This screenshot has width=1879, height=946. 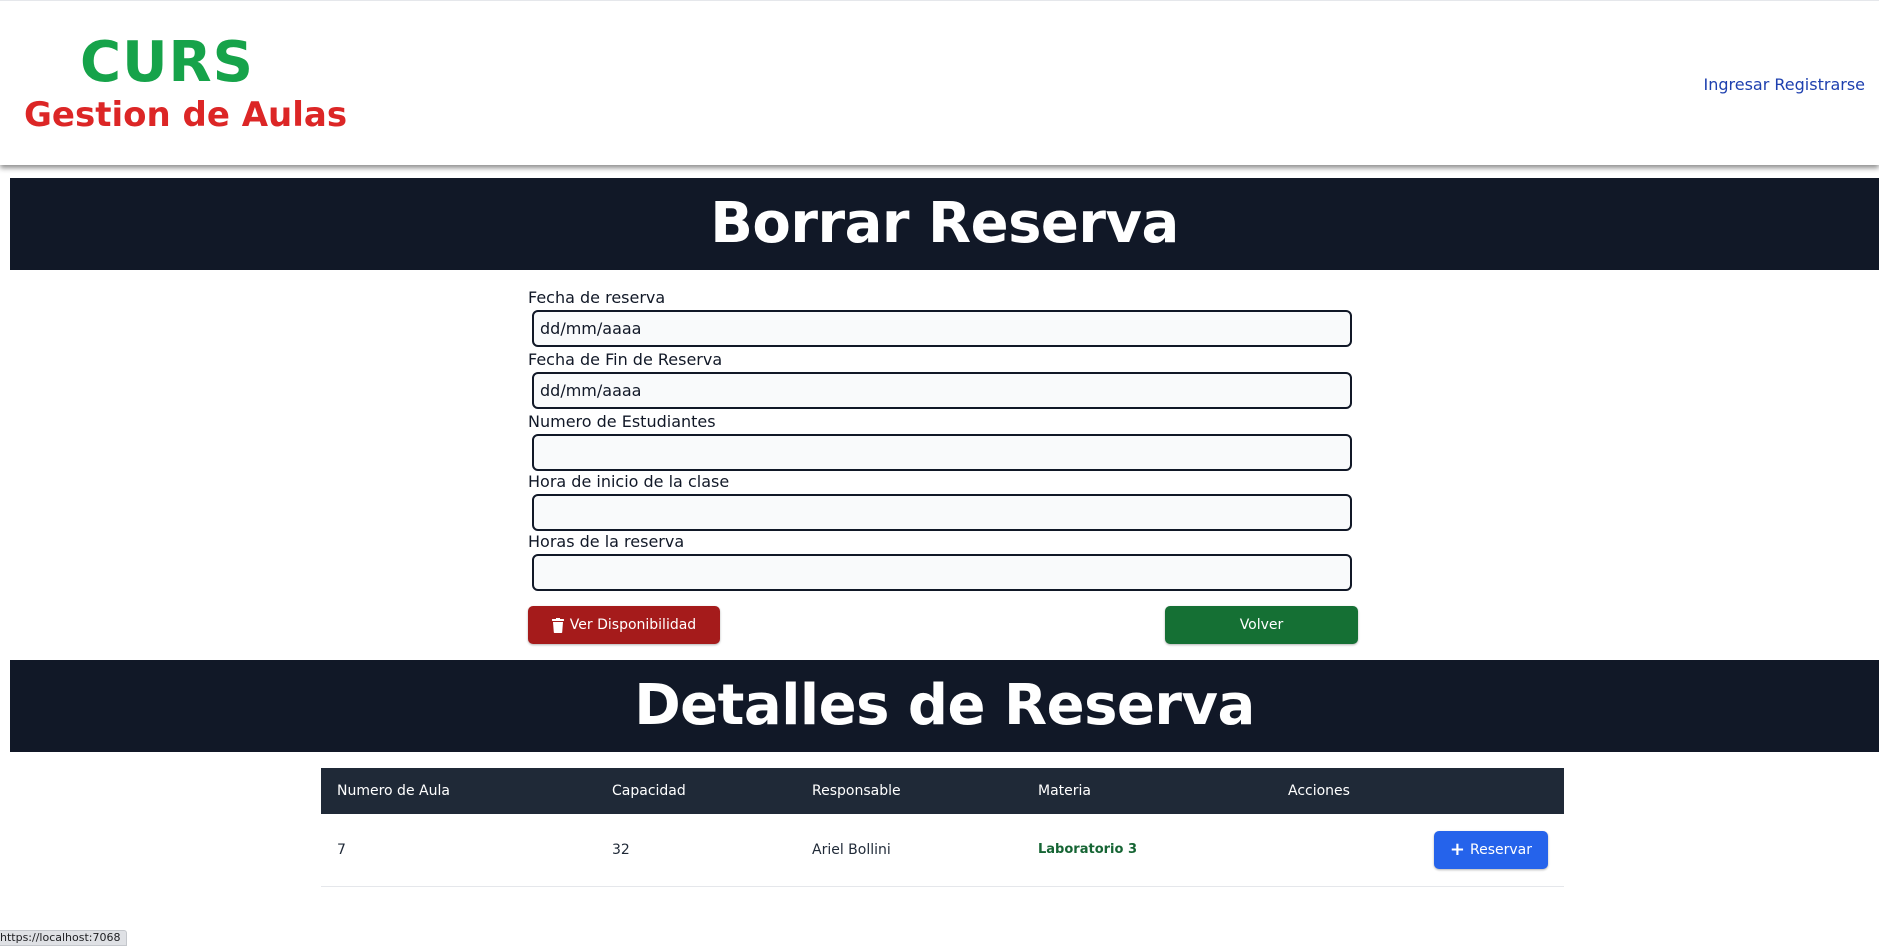 What do you see at coordinates (943, 625) in the screenshot?
I see `form-actions: Ver Disponibilidad Volver` at bounding box center [943, 625].